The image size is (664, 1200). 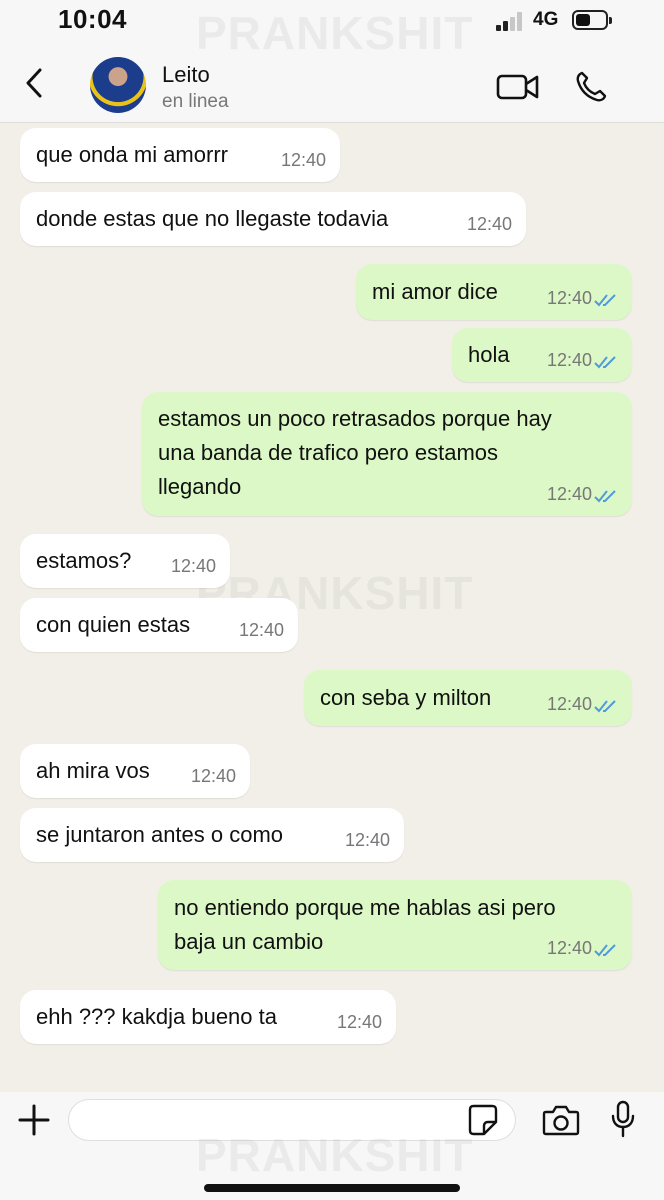 What do you see at coordinates (406, 697) in the screenshot?
I see `message-text: con seba y milton` at bounding box center [406, 697].